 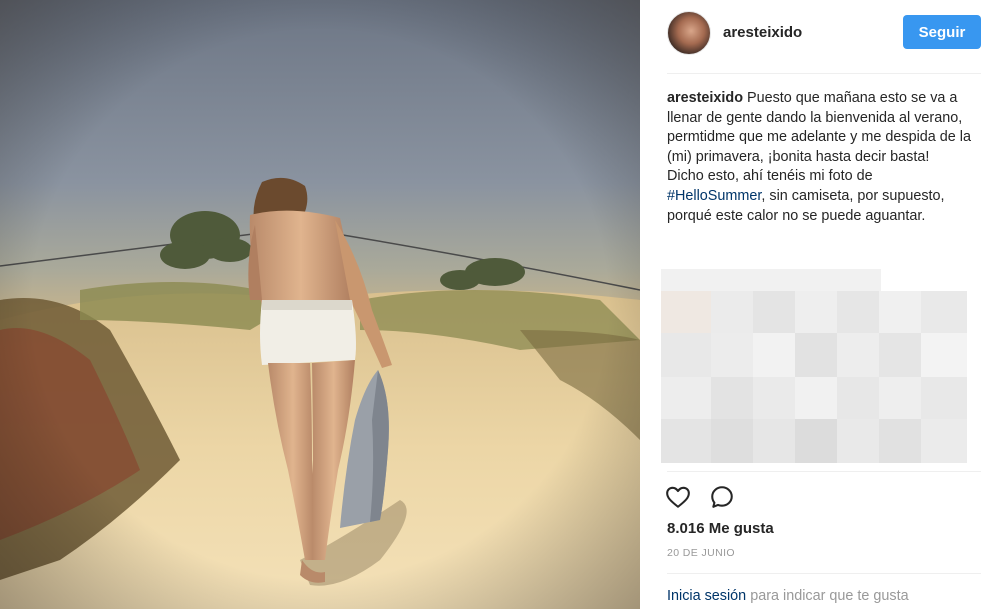 What do you see at coordinates (824, 471) in the screenshot?
I see `actions-divider` at bounding box center [824, 471].